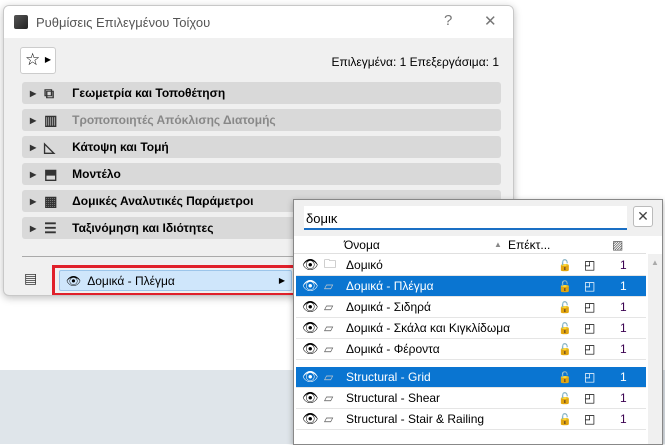 The width and height of the screenshot is (665, 445). Describe the element at coordinates (50, 227) in the screenshot. I see `properties-icon: ☰` at that location.